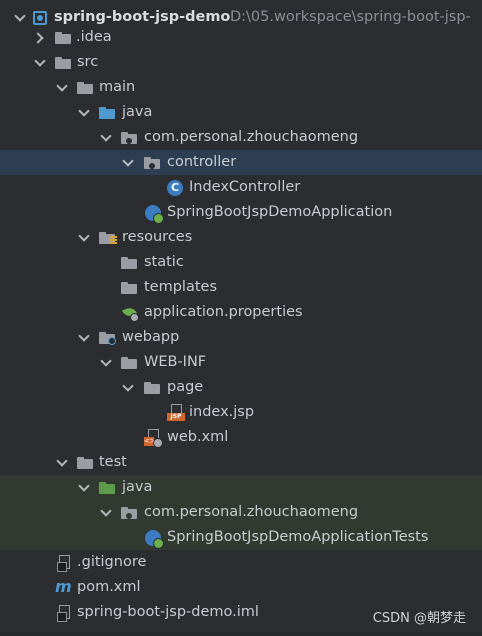  What do you see at coordinates (280, 212) in the screenshot?
I see `tree-node-label: SpringBootJspDemoApplication` at bounding box center [280, 212].